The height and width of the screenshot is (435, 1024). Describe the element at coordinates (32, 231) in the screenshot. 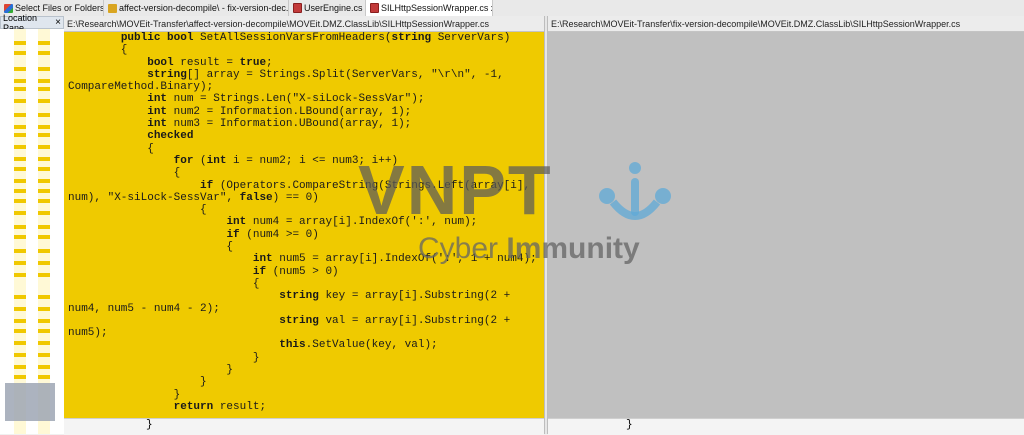

I see `location-pane` at that location.